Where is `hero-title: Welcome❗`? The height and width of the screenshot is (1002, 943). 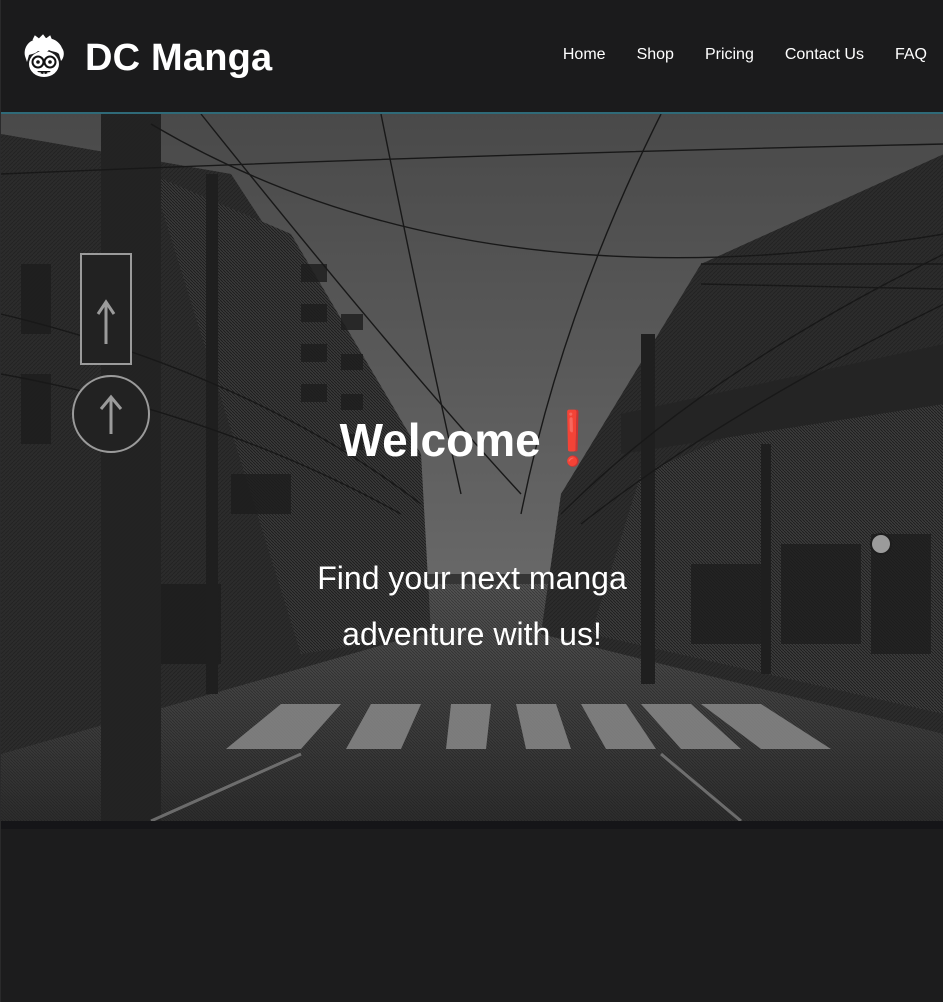 hero-title: Welcome❗ is located at coordinates (472, 439).